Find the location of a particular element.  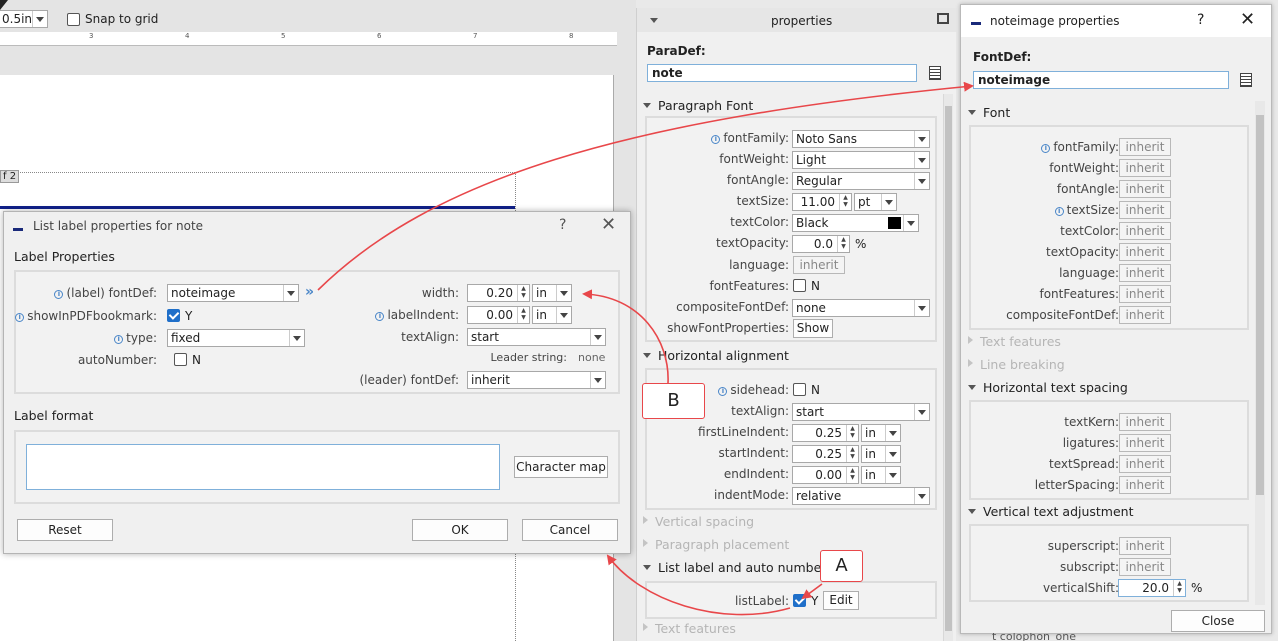

autonumber-label: autoNumber: is located at coordinates (117, 360).